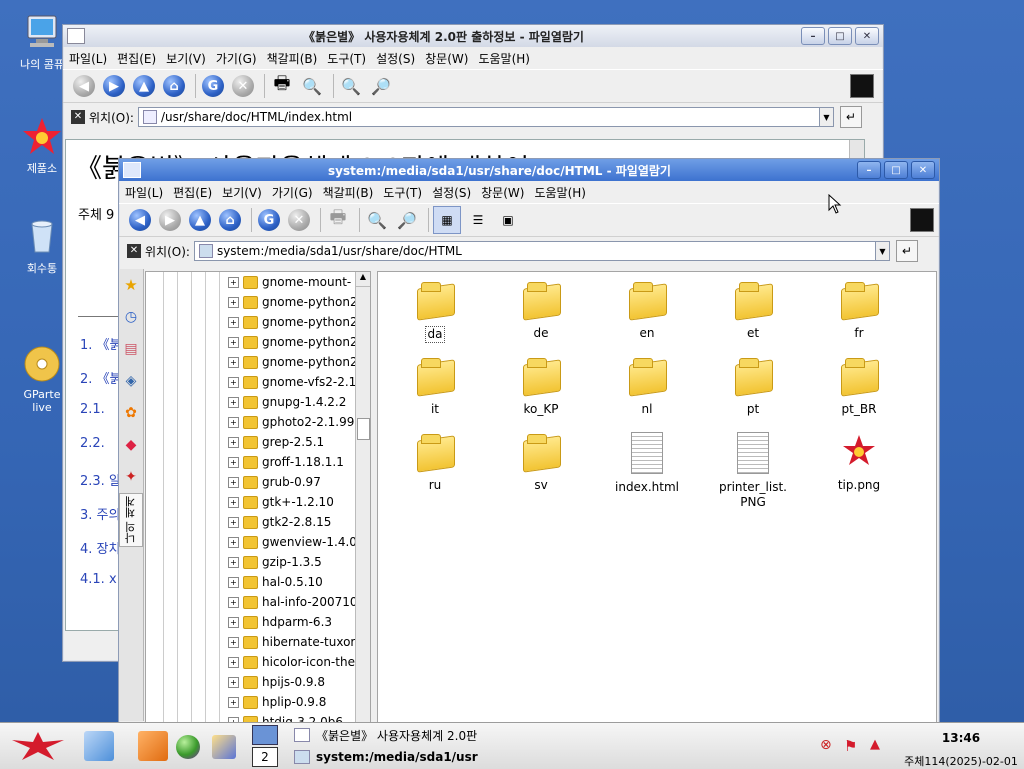  I want to click on menu-tools: 도구(T), so click(402, 192).